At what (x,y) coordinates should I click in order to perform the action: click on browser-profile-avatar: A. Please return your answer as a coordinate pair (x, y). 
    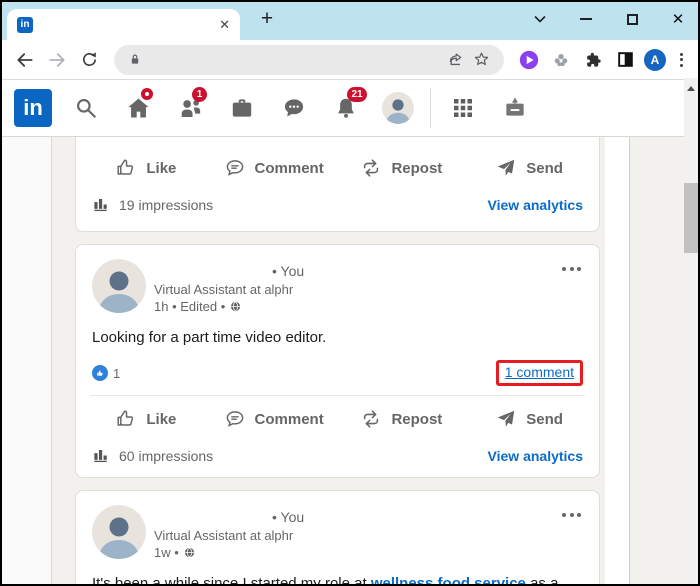
    Looking at the image, I should click on (655, 59).